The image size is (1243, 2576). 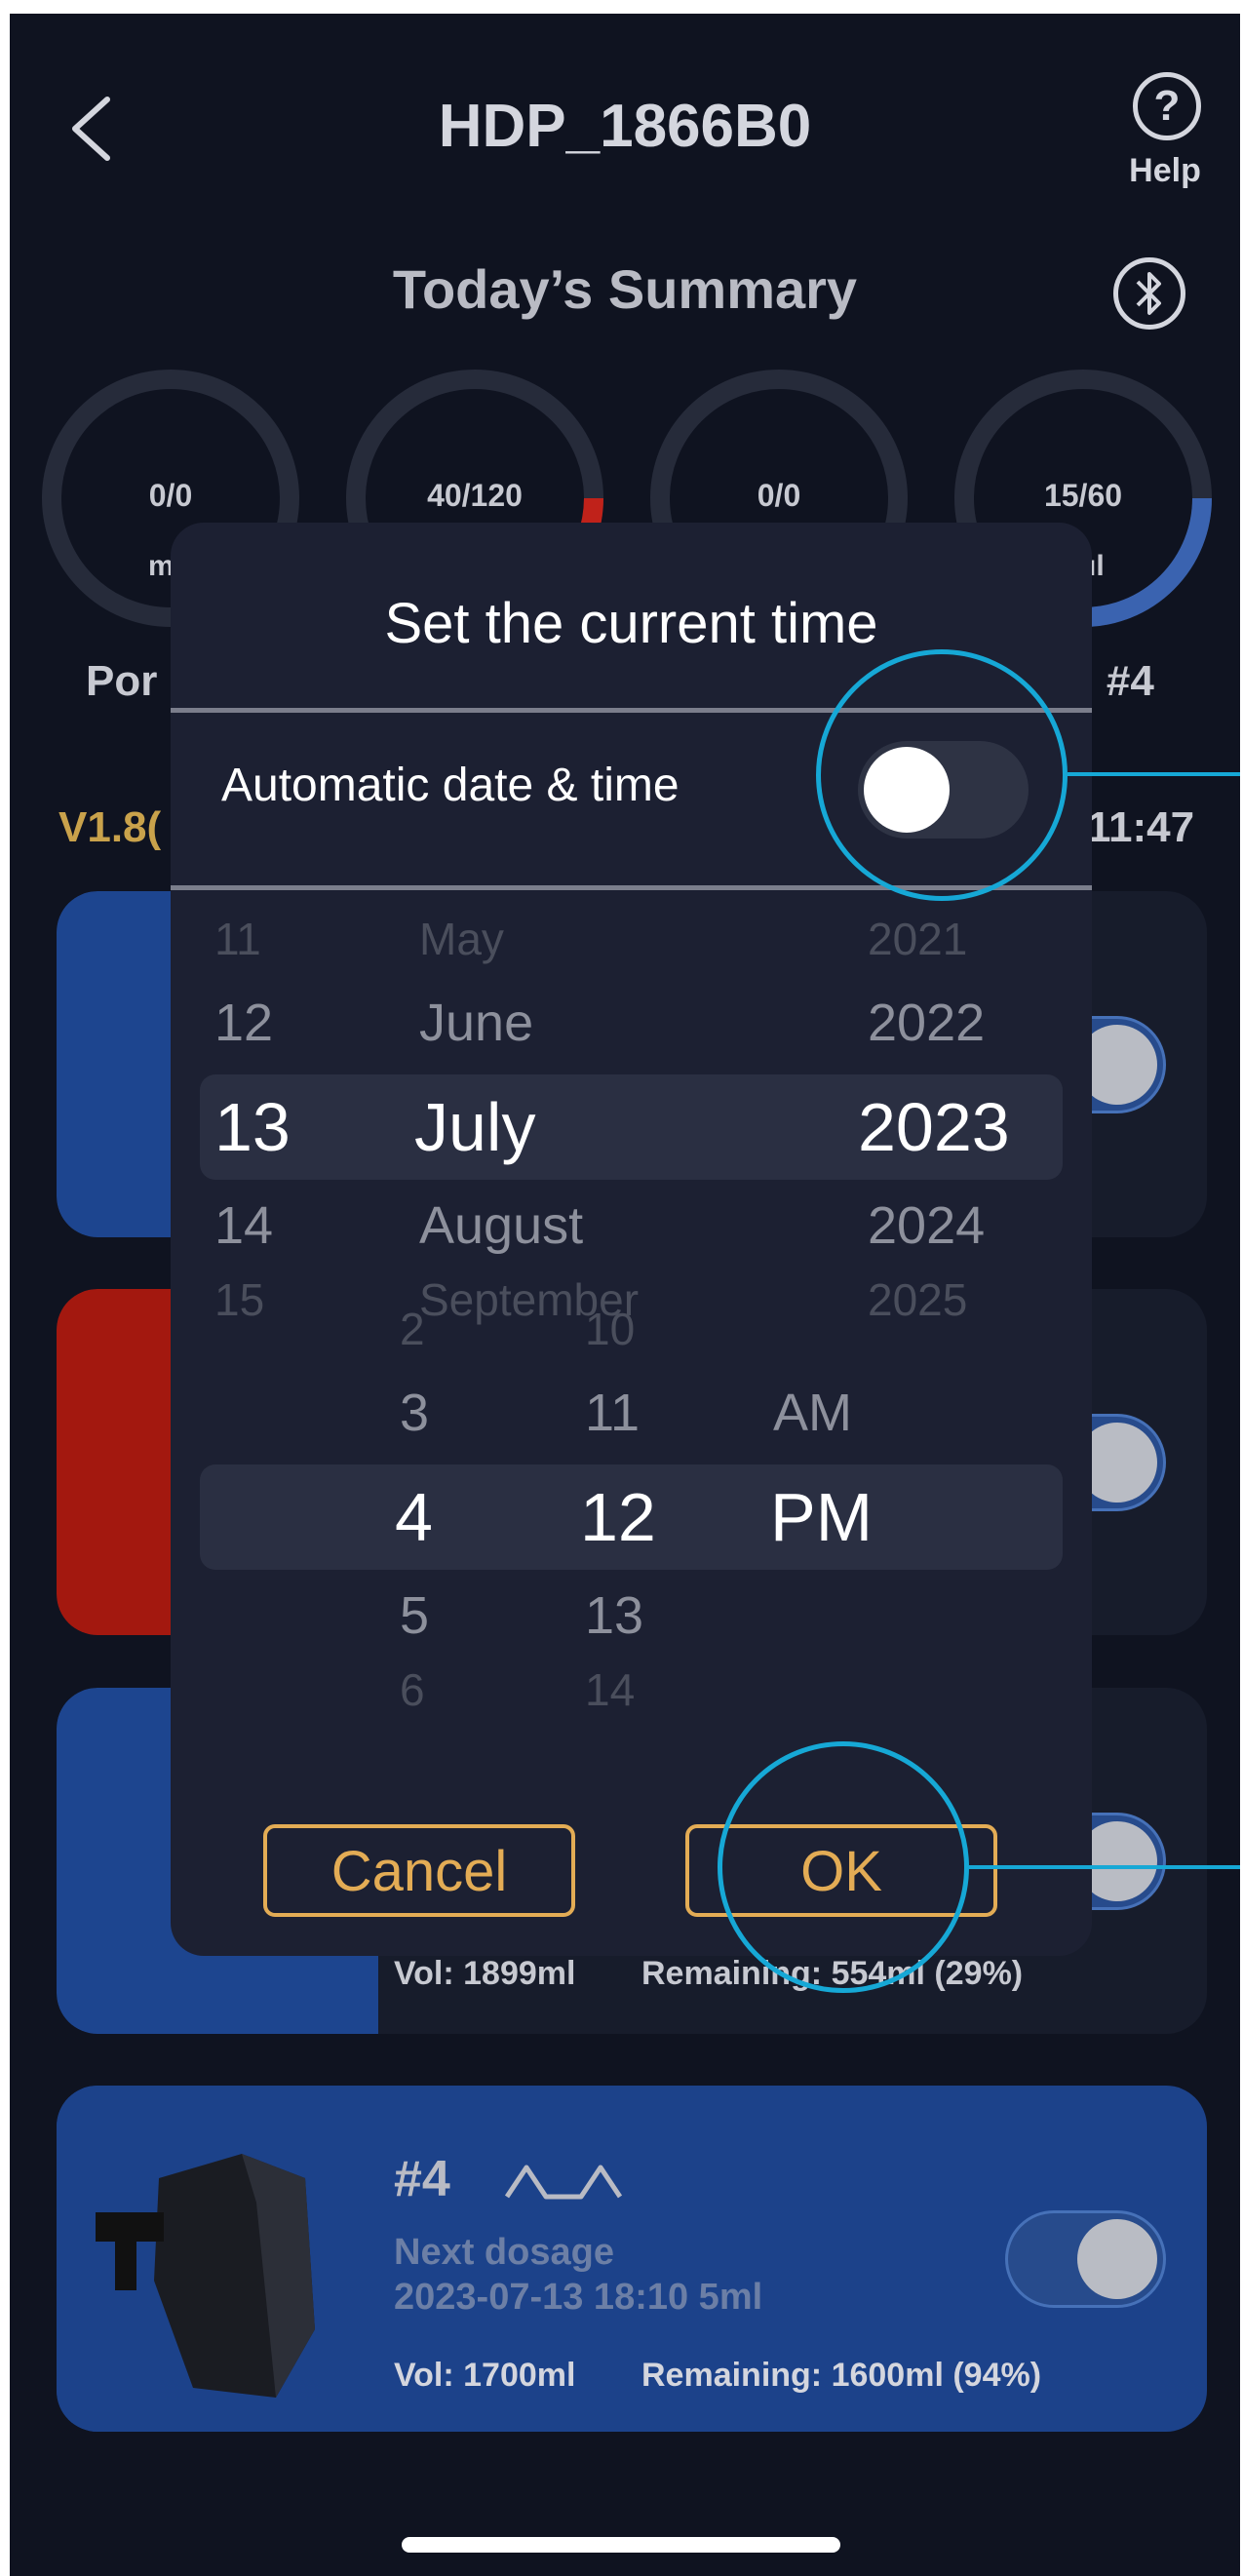 What do you see at coordinates (926, 1023) in the screenshot?
I see `year-option: 2022` at bounding box center [926, 1023].